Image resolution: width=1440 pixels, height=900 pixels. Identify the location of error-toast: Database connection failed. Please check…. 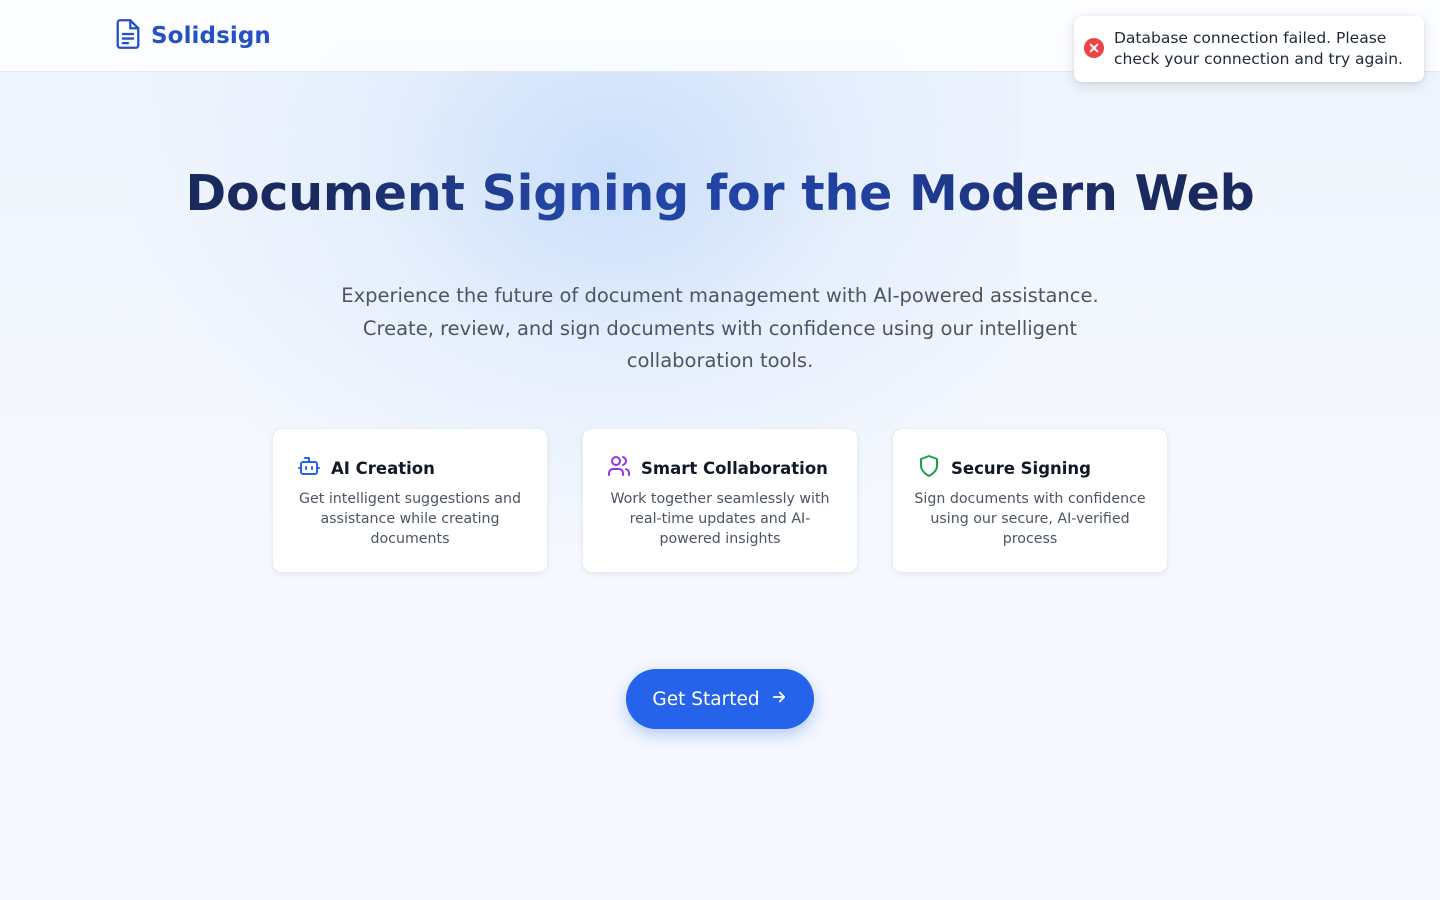
(1249, 49).